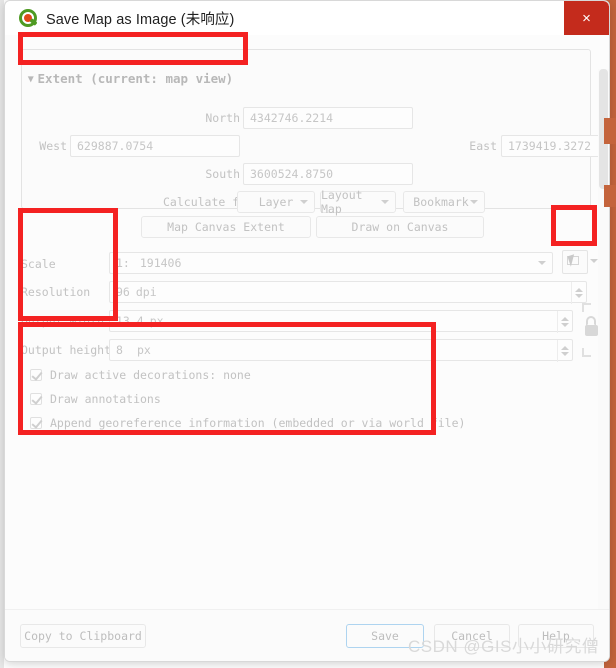  I want to click on output-height-input: 8 px, so click(341, 350).